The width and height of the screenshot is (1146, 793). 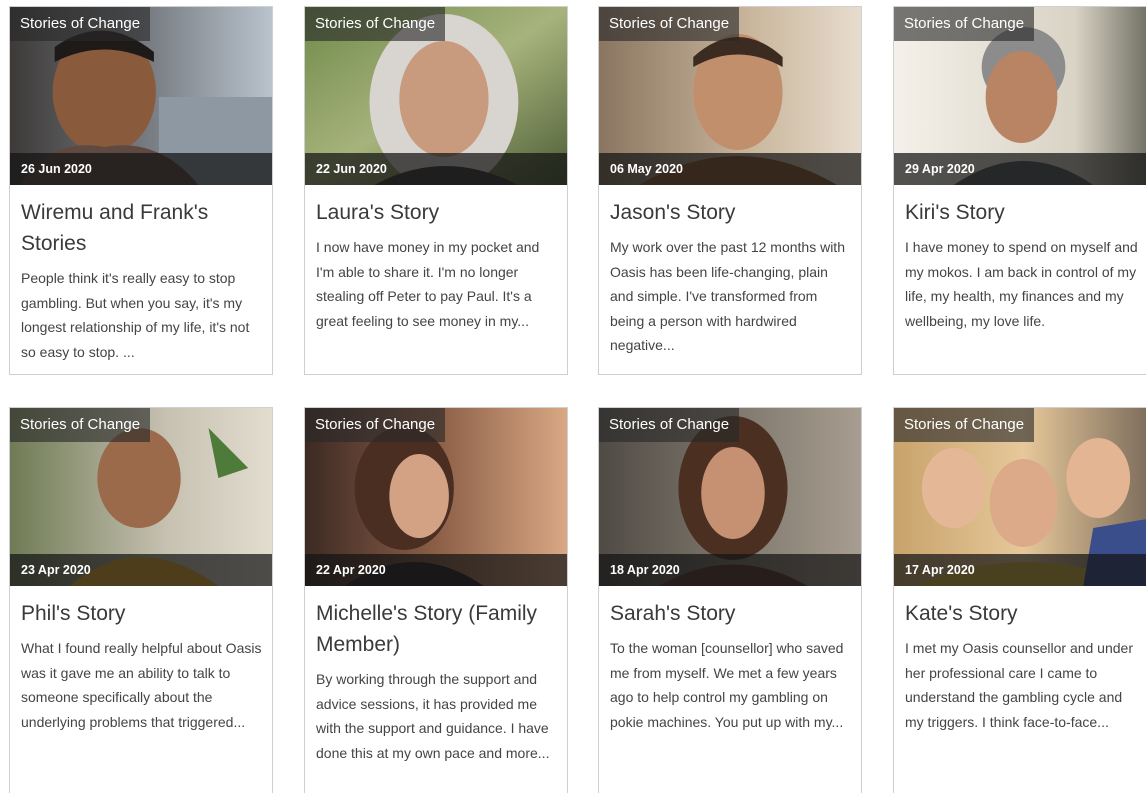 What do you see at coordinates (1024, 212) in the screenshot?
I see `story-title: Kiri's Story` at bounding box center [1024, 212].